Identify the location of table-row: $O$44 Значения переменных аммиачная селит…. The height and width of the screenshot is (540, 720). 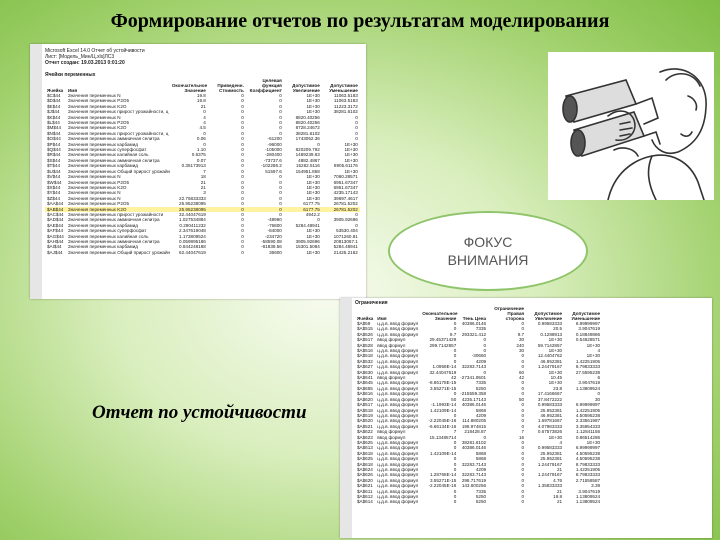
(202, 138).